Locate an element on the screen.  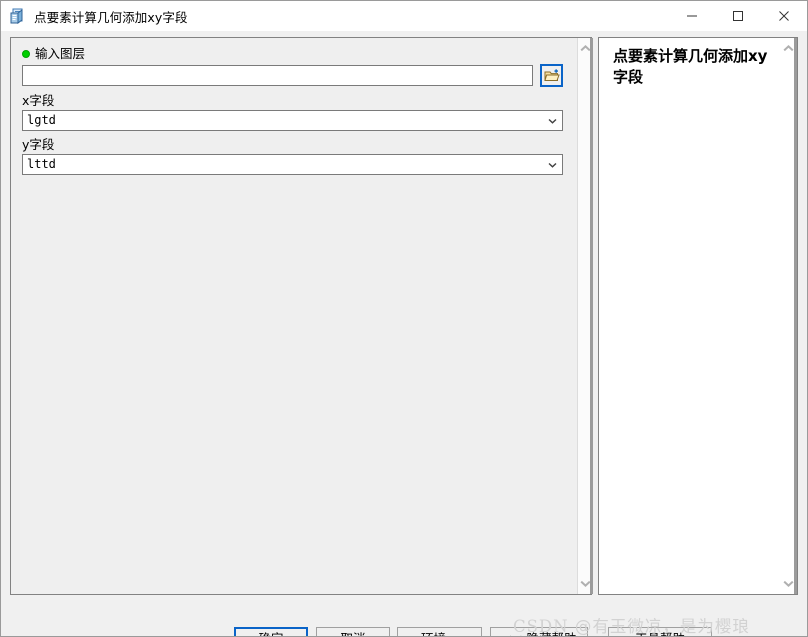
y-field-value: lttd is located at coordinates (41, 164).